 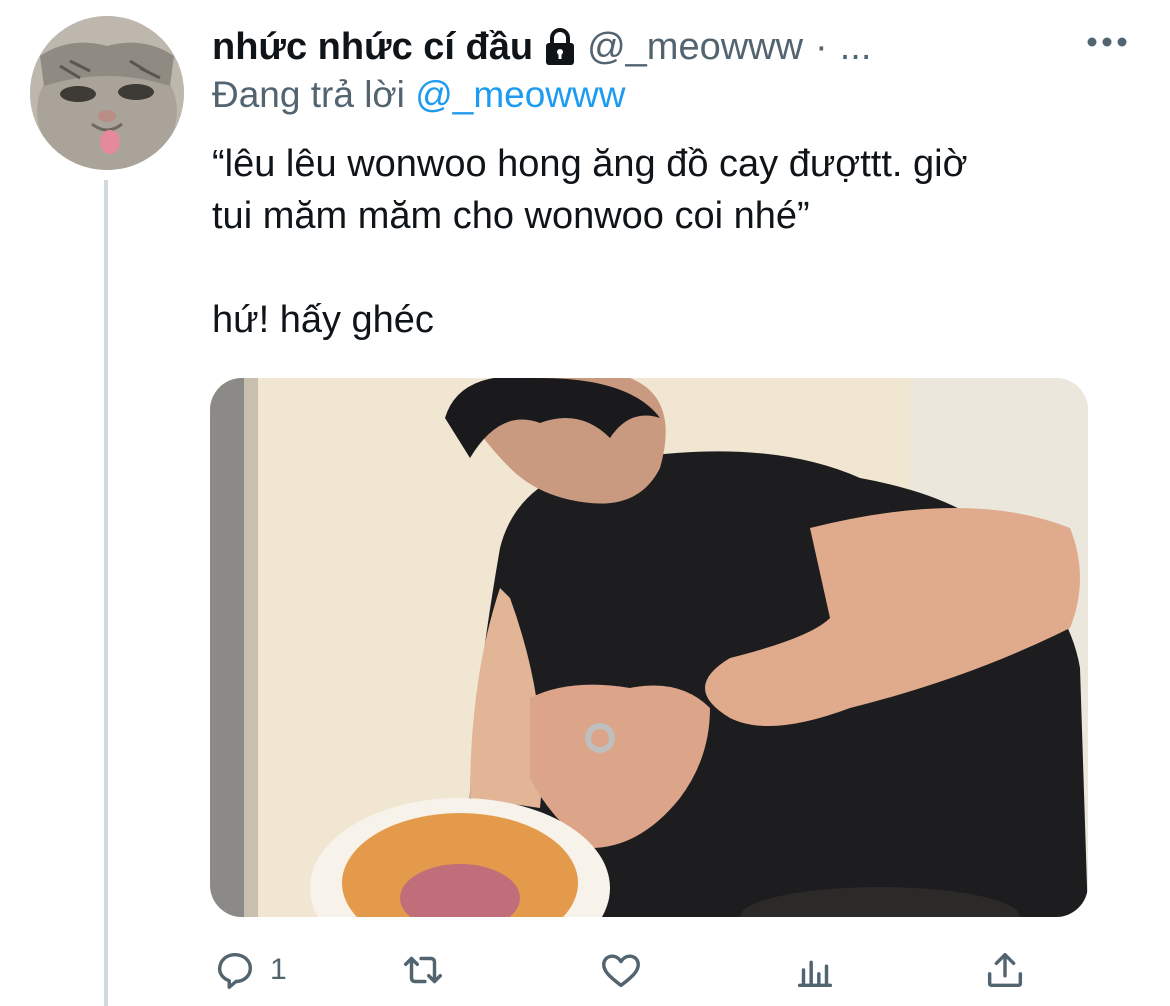 I want to click on share-button, so click(x=1005, y=970).